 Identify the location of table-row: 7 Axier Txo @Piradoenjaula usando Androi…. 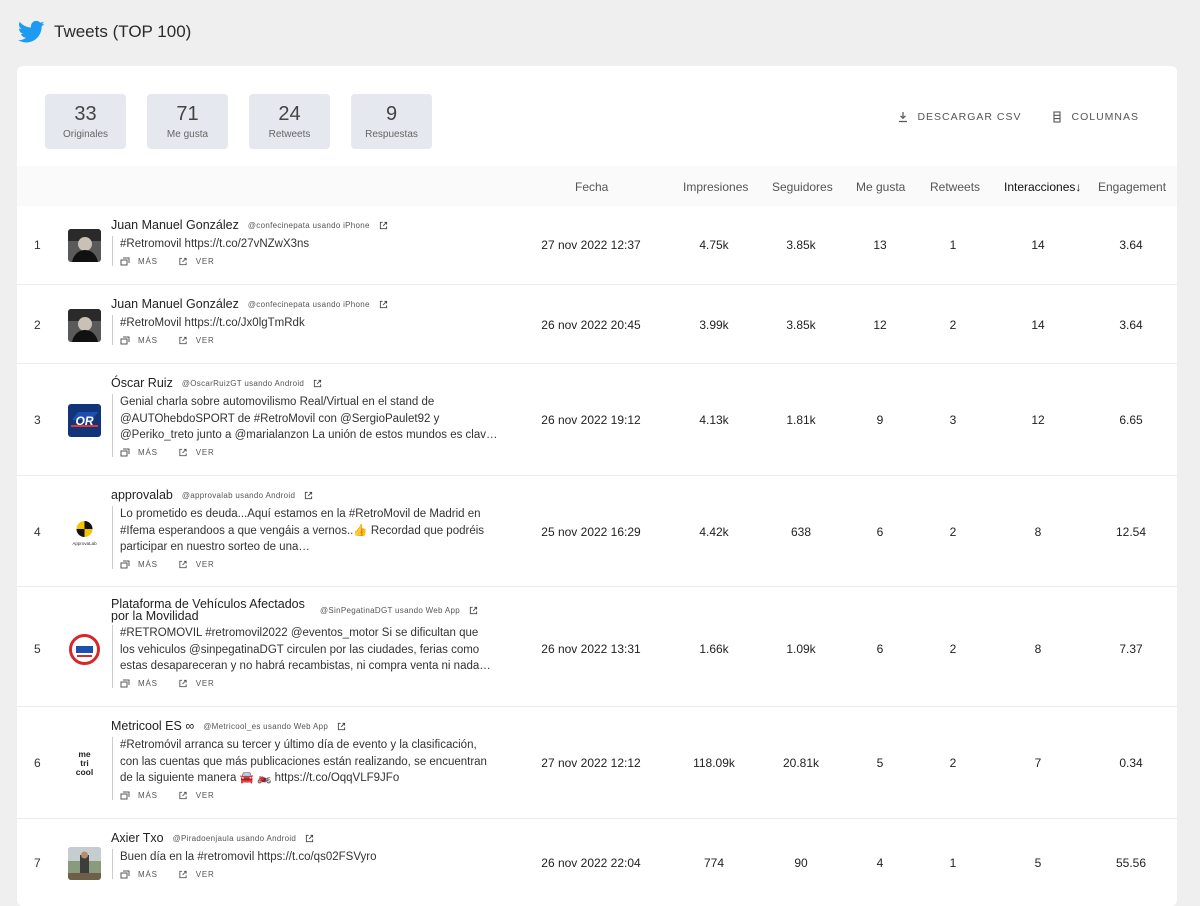
(597, 862).